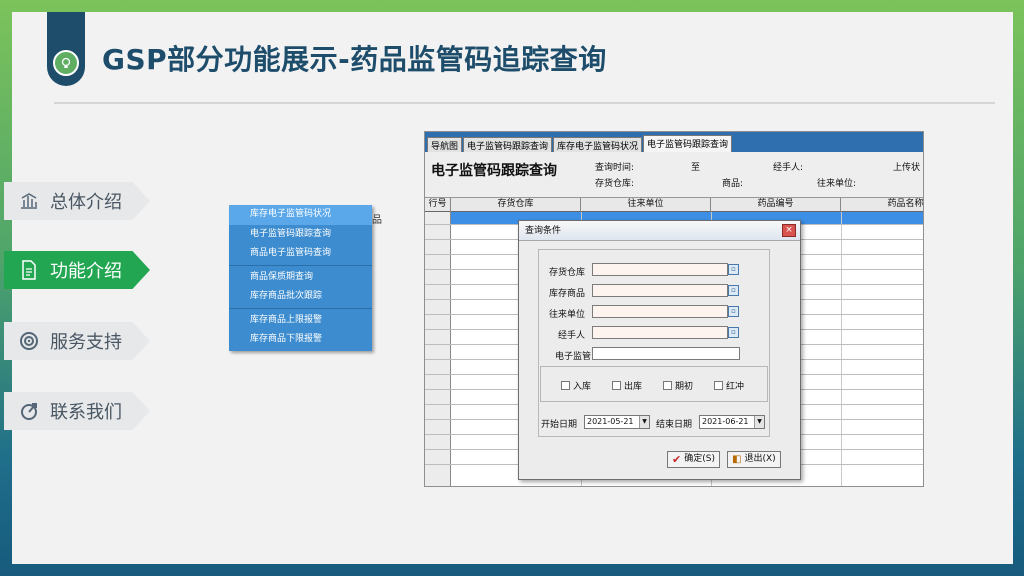 This screenshot has width=1024, height=576. Describe the element at coordinates (566, 315) in the screenshot. I see `field-label: 往来单位` at that location.